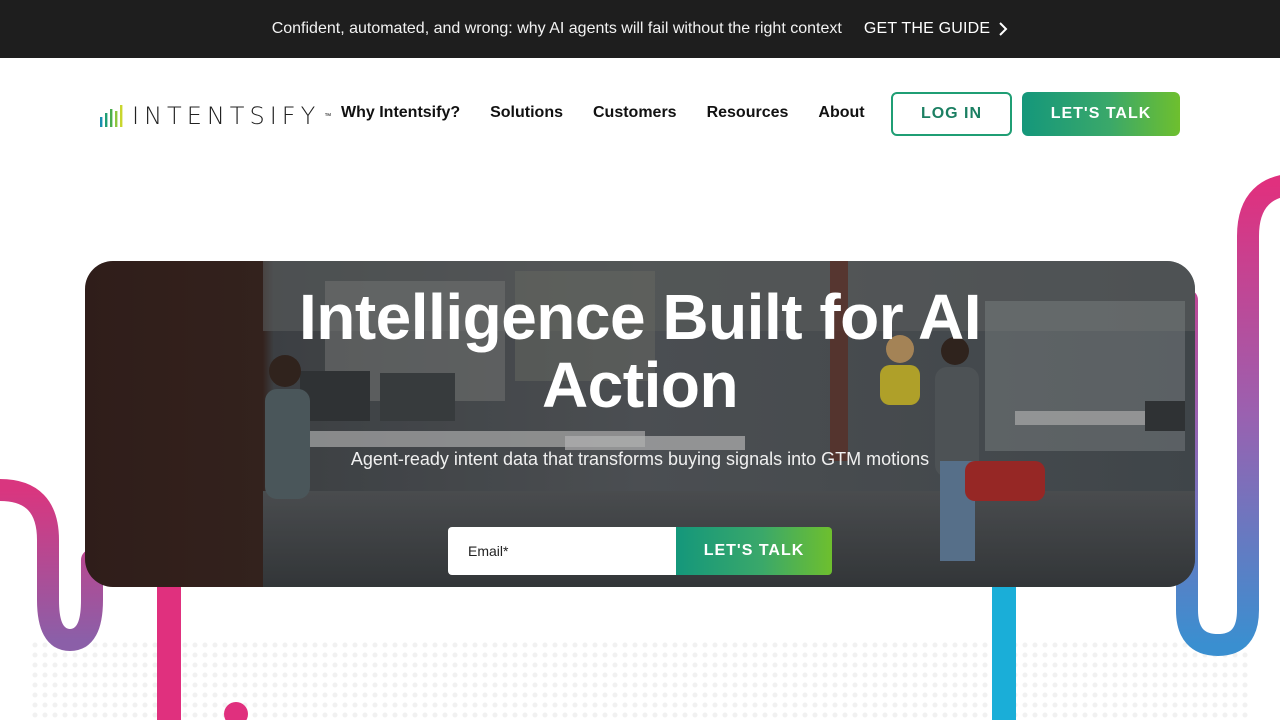 This screenshot has width=1280, height=720. I want to click on logo-trademark: ™, so click(328, 116).